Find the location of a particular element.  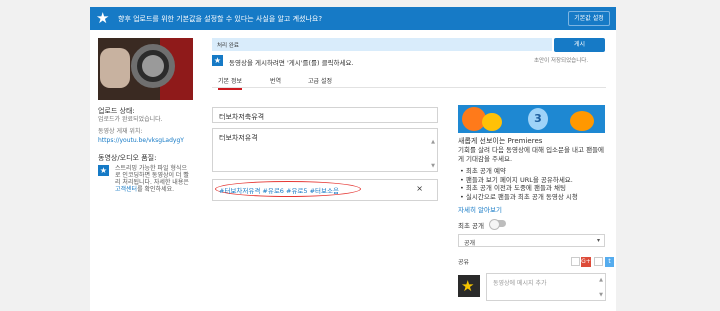

premieres-title: 새롭게 선보이는 Premieres is located at coordinates (500, 141).